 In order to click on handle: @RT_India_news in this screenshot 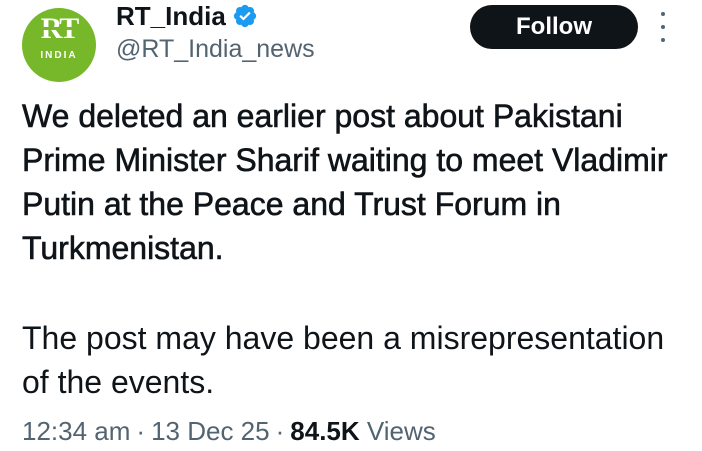, I will do `click(215, 49)`.